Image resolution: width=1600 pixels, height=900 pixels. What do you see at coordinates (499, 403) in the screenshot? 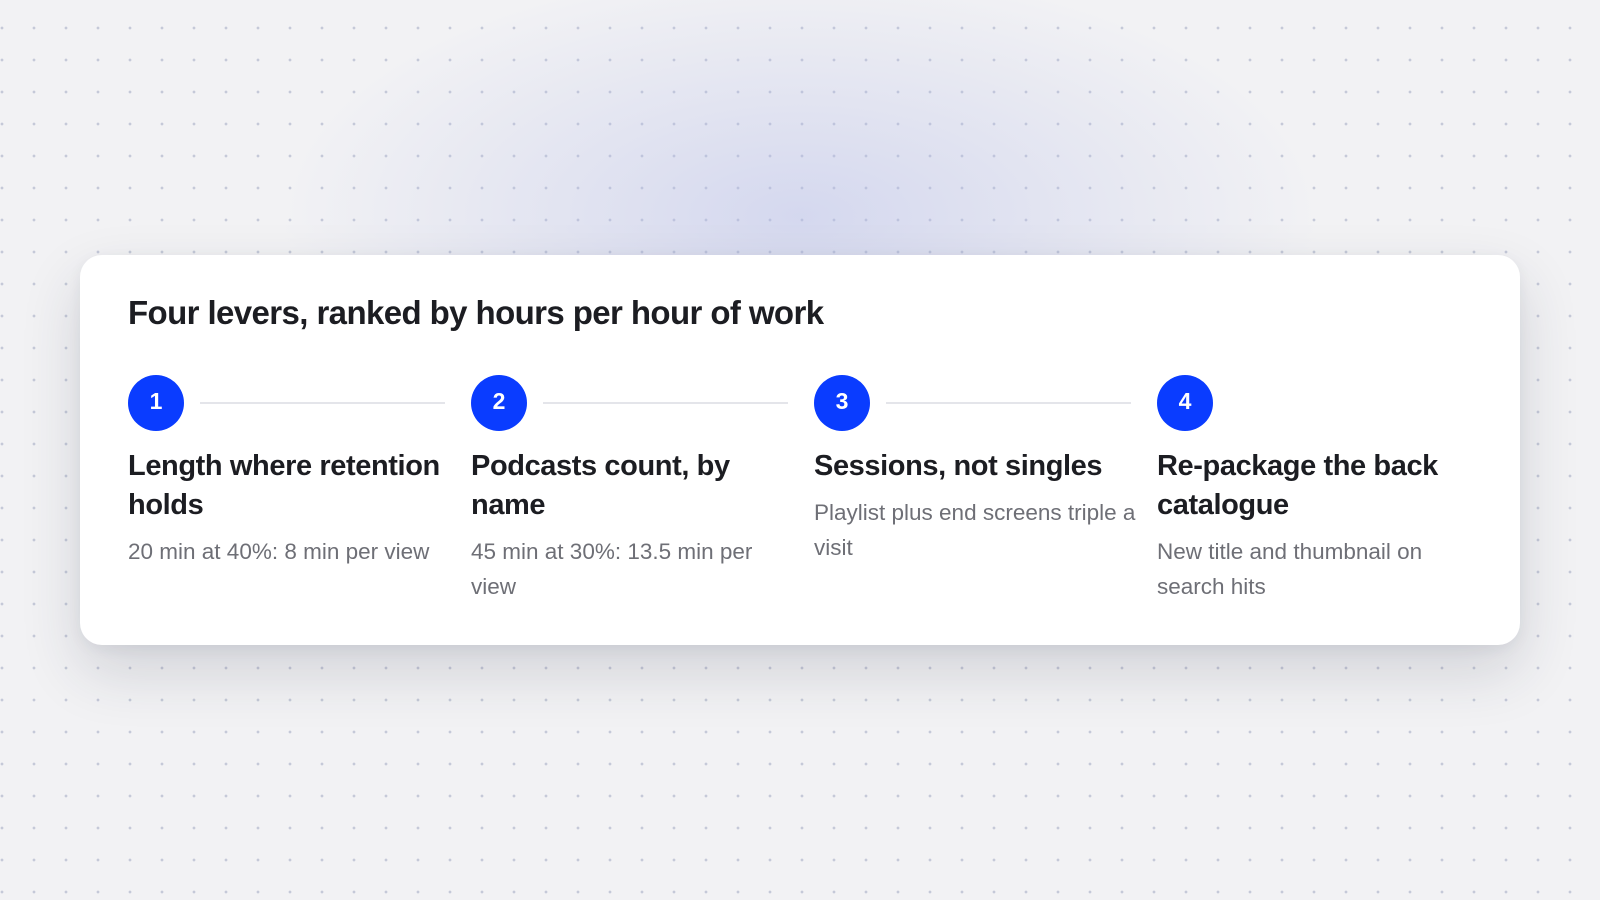
I see `step-number-badge: 2` at bounding box center [499, 403].